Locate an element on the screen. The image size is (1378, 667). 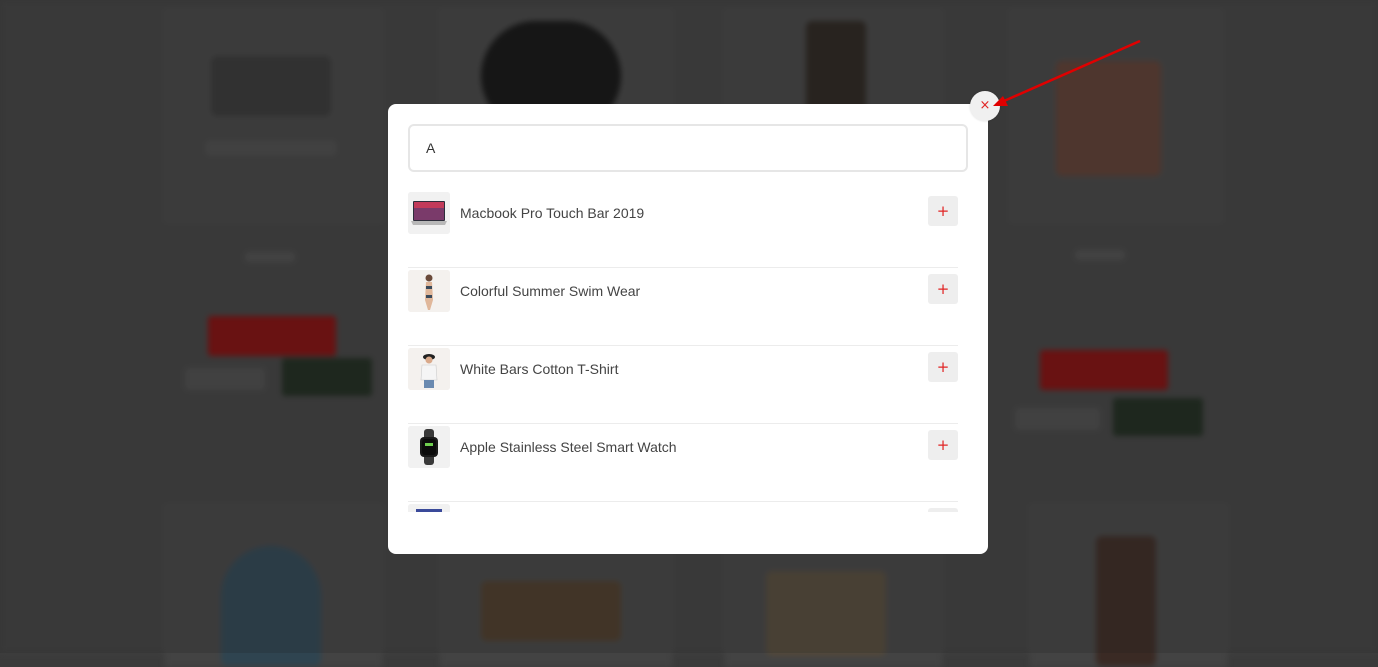
product-name: Colorful Summer Swim Wear is located at coordinates (550, 291).